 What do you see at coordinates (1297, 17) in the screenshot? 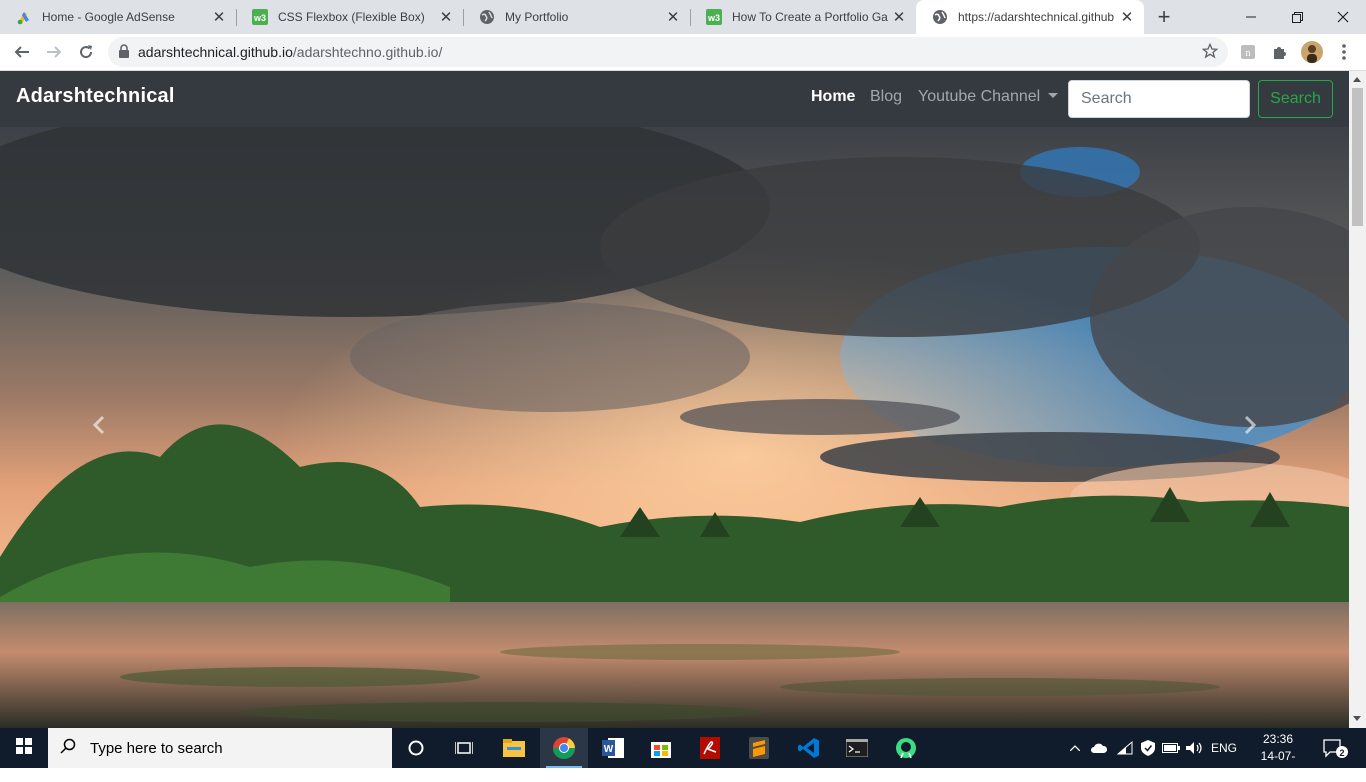
I see `restore-window-icon` at bounding box center [1297, 17].